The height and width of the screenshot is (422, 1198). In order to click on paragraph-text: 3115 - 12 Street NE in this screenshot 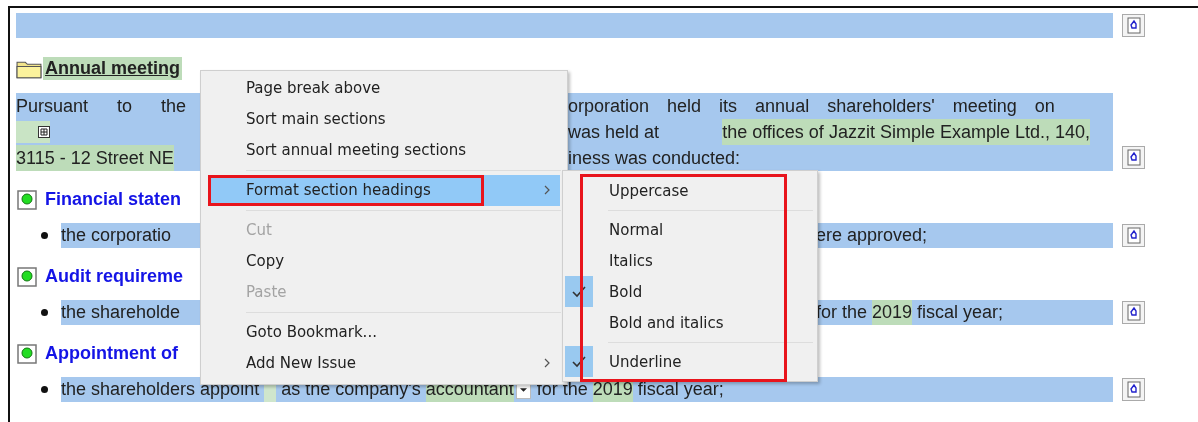, I will do `click(95, 158)`.